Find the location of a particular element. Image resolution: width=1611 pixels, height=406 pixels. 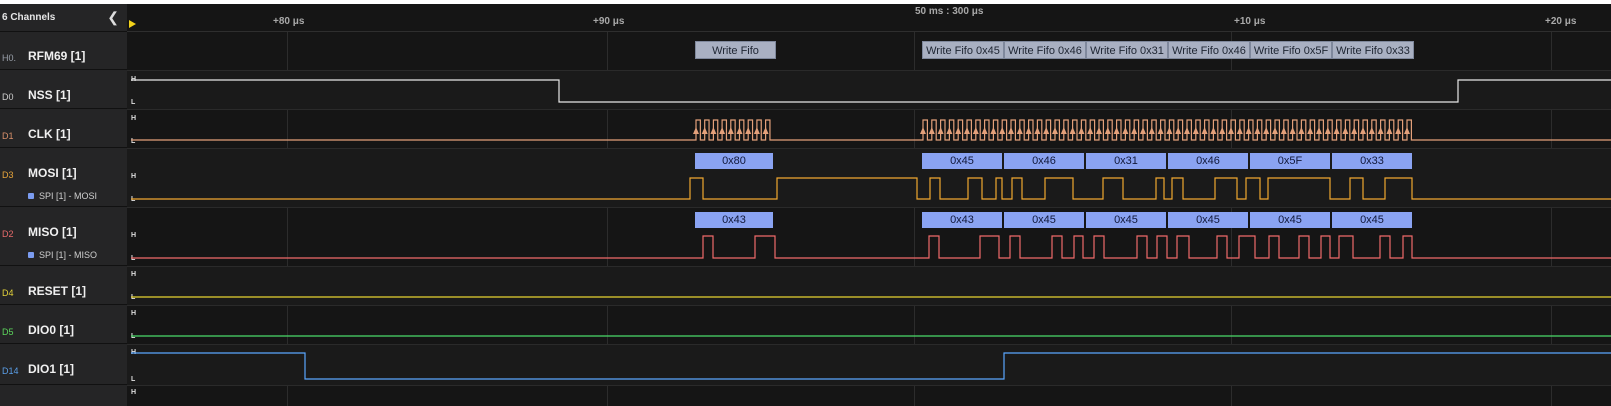

channel-name: RESET [1] is located at coordinates (57, 291).